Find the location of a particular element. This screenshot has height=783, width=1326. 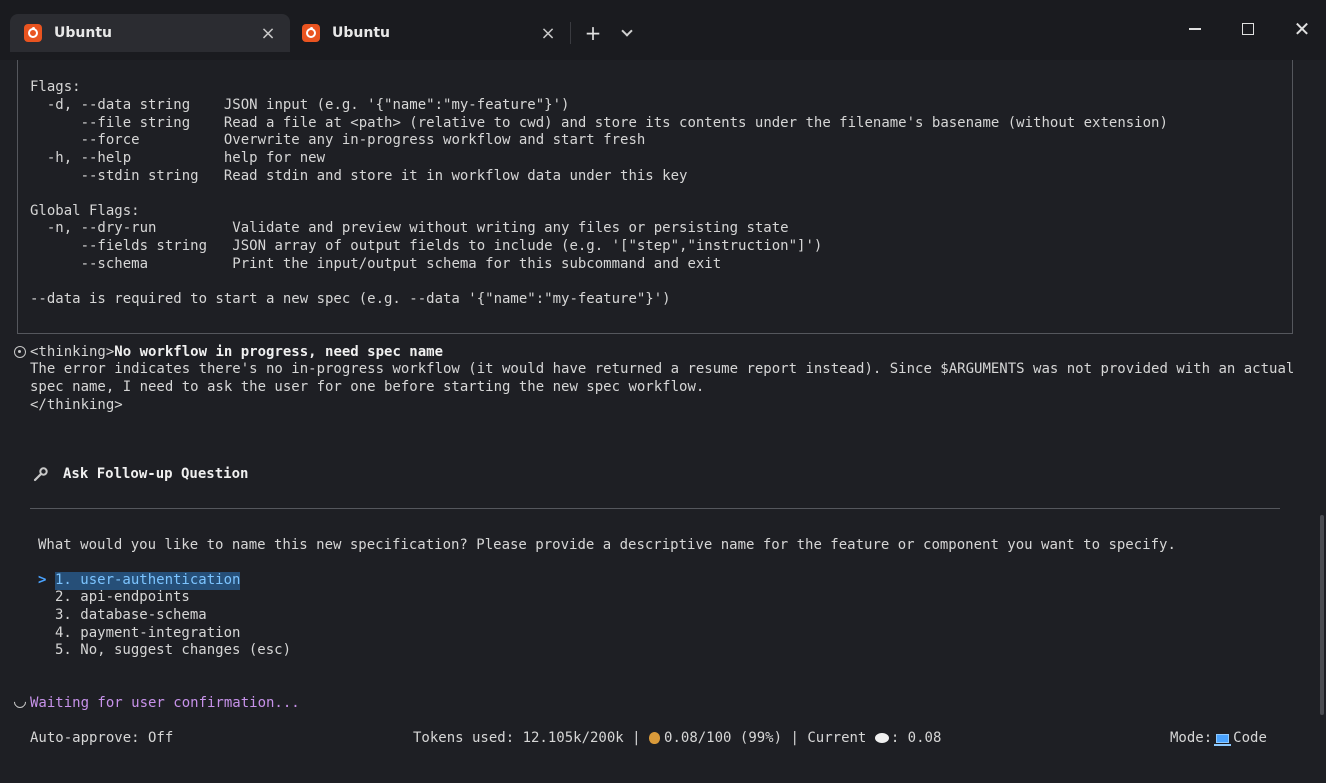

new-tab-button: + is located at coordinates (593, 33).